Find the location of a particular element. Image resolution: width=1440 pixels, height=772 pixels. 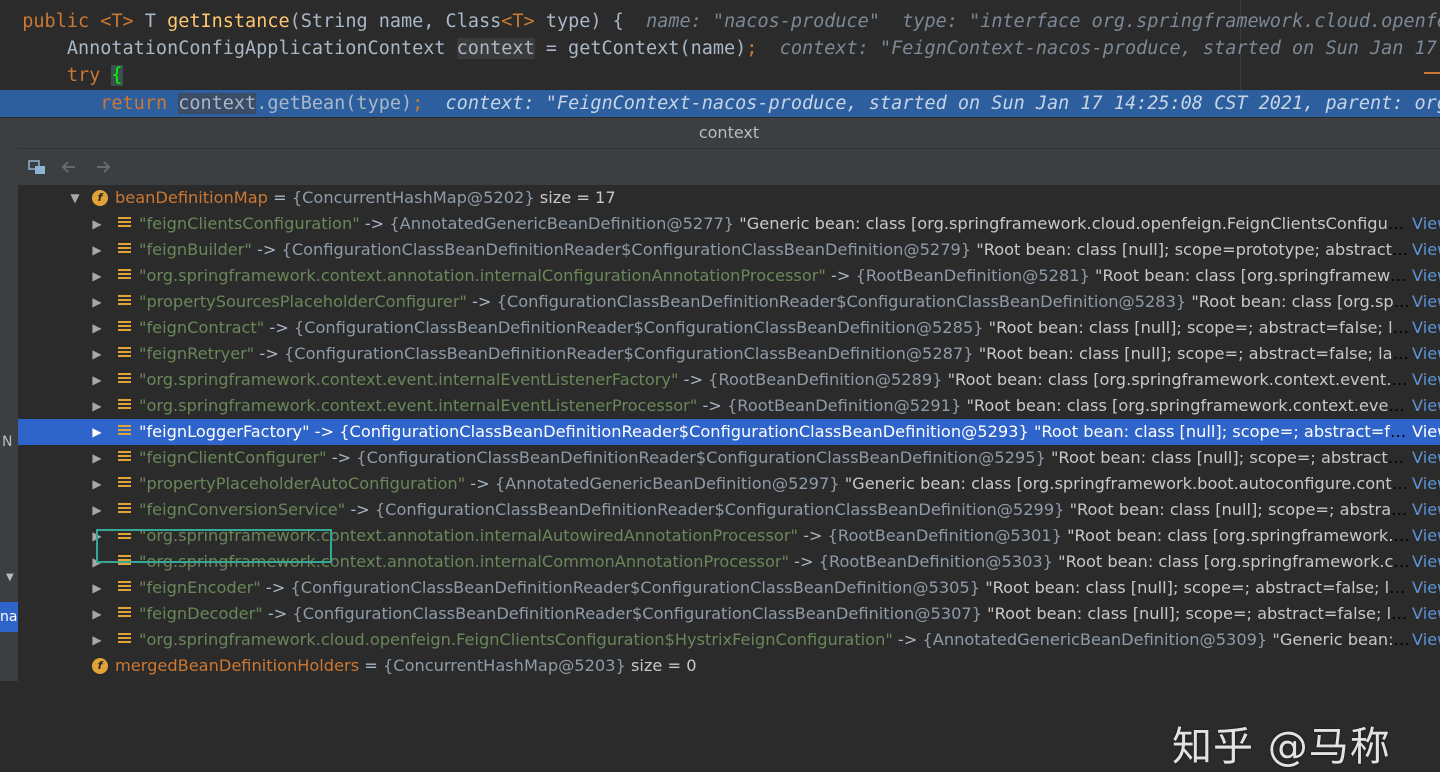

strip-active-label: na is located at coordinates (9, 617).